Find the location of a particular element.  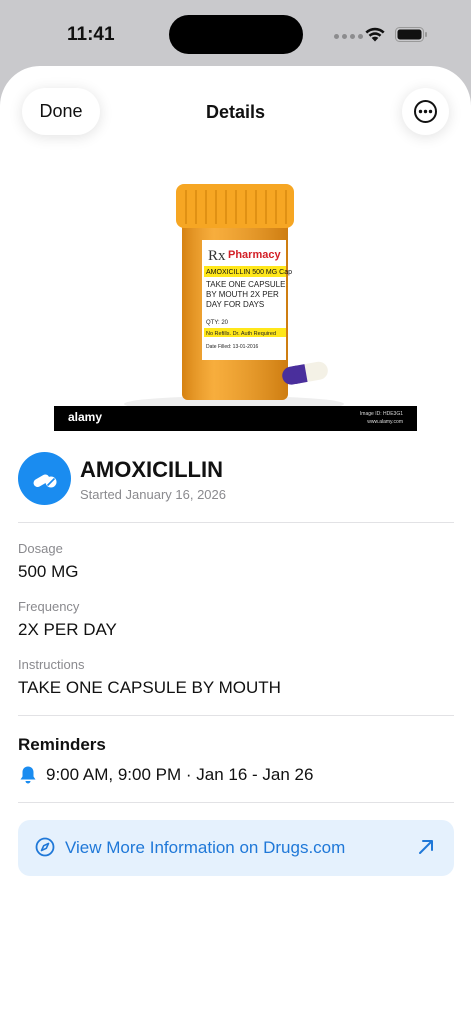

drug-name: AMOXICILLIN is located at coordinates (151, 469).